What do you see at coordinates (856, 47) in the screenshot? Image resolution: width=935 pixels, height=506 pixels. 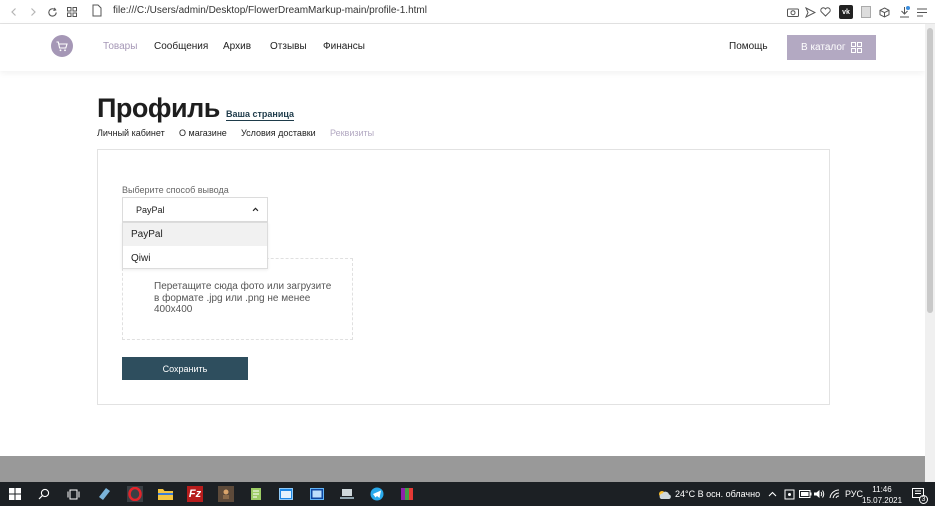 I see `grid-icon` at bounding box center [856, 47].